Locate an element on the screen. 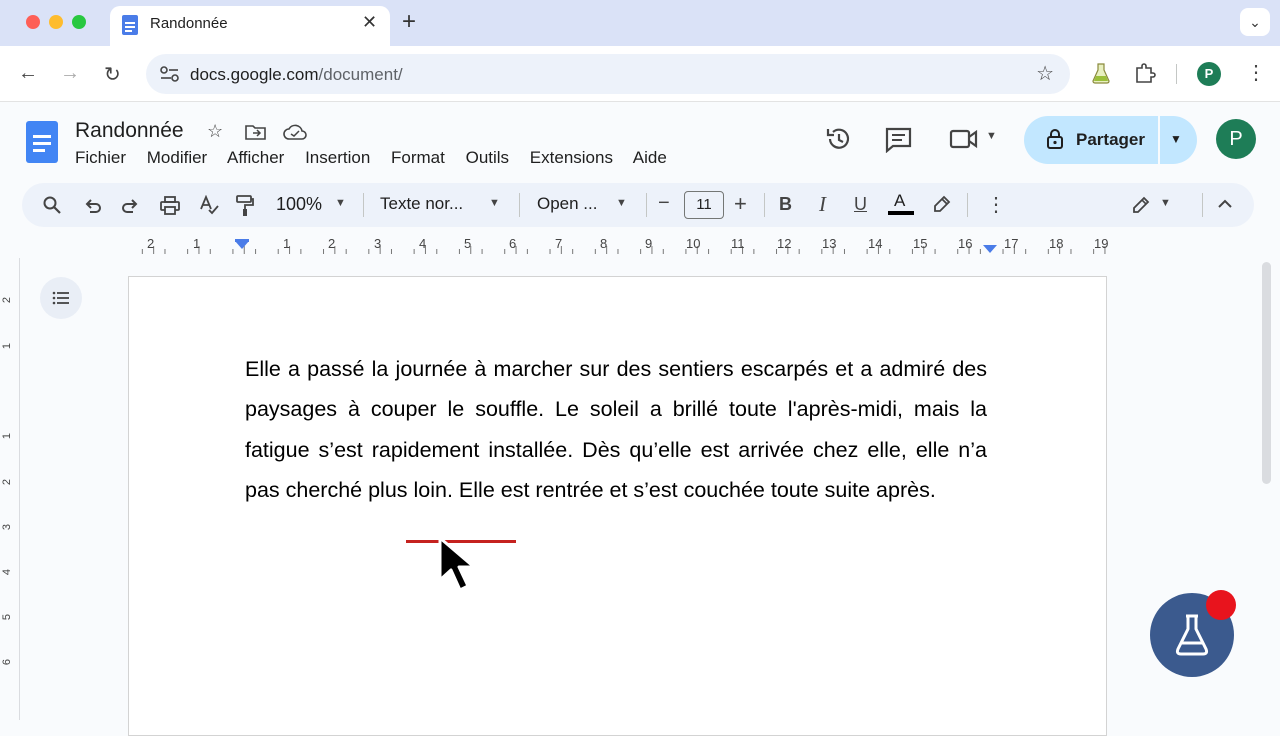  extensions-puzzle-icon is located at coordinates (1145, 73).